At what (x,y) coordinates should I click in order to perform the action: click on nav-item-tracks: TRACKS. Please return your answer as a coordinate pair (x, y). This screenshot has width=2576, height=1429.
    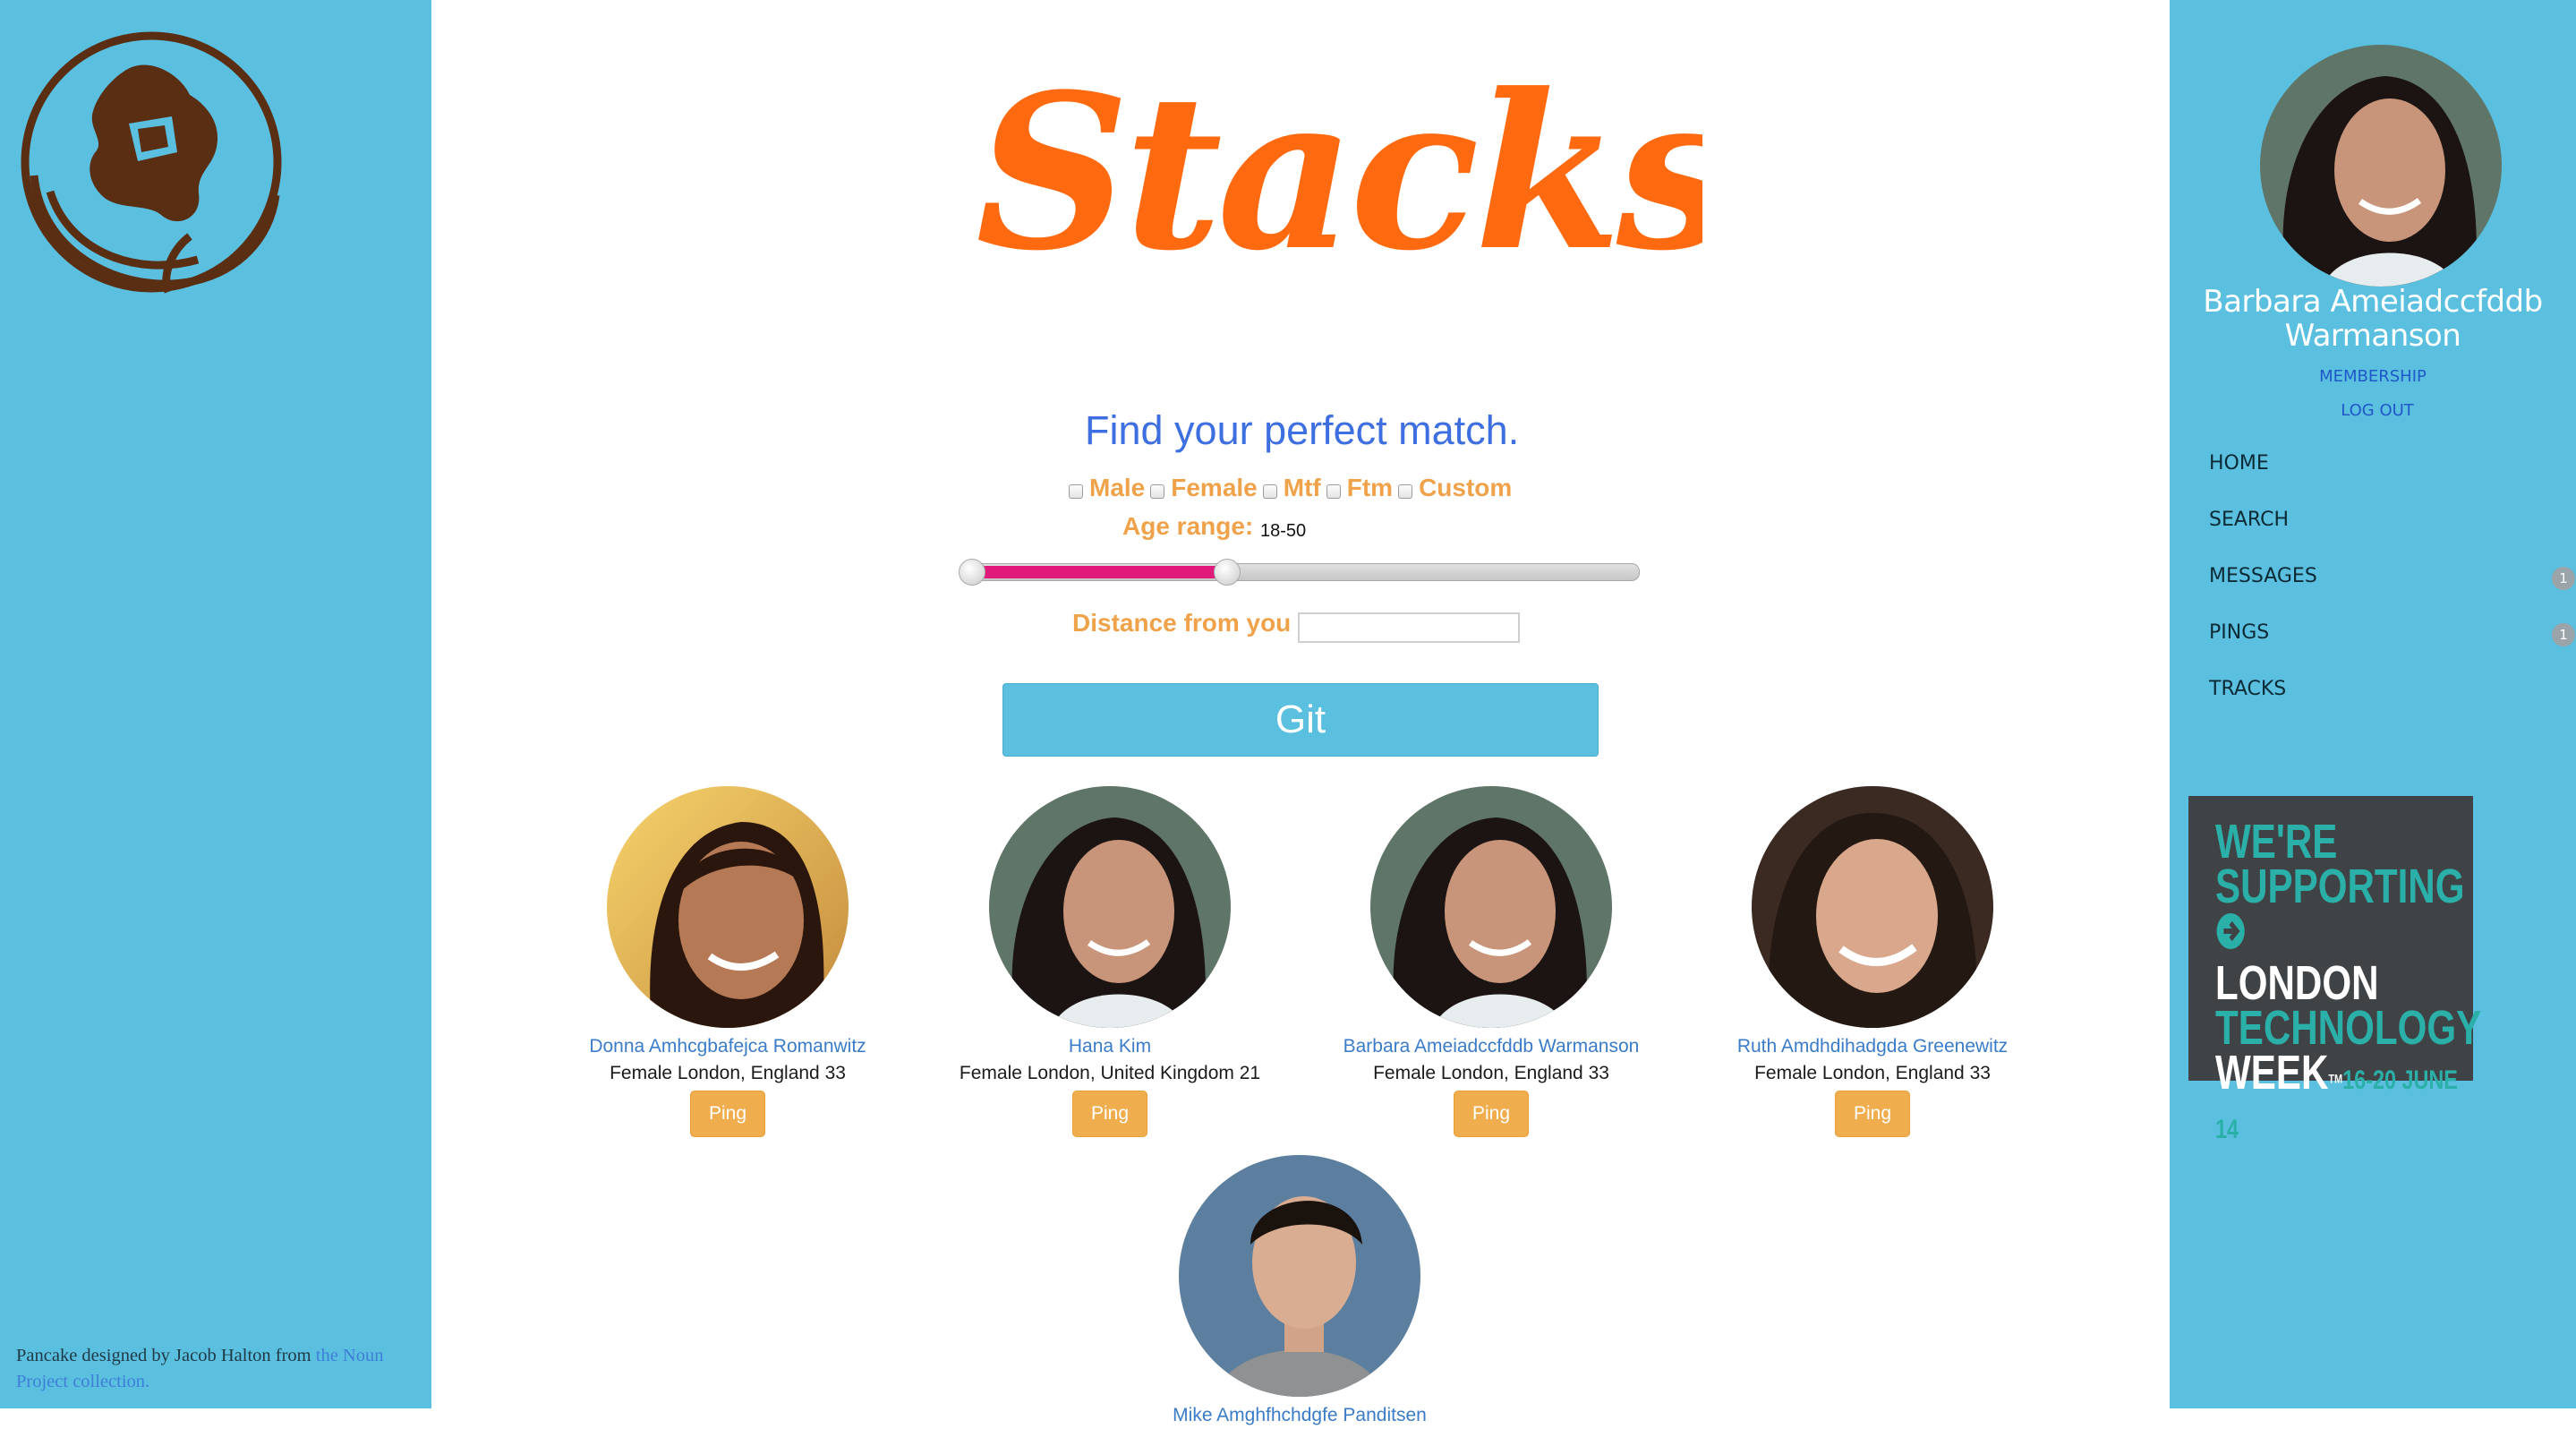
    Looking at the image, I should click on (2392, 700).